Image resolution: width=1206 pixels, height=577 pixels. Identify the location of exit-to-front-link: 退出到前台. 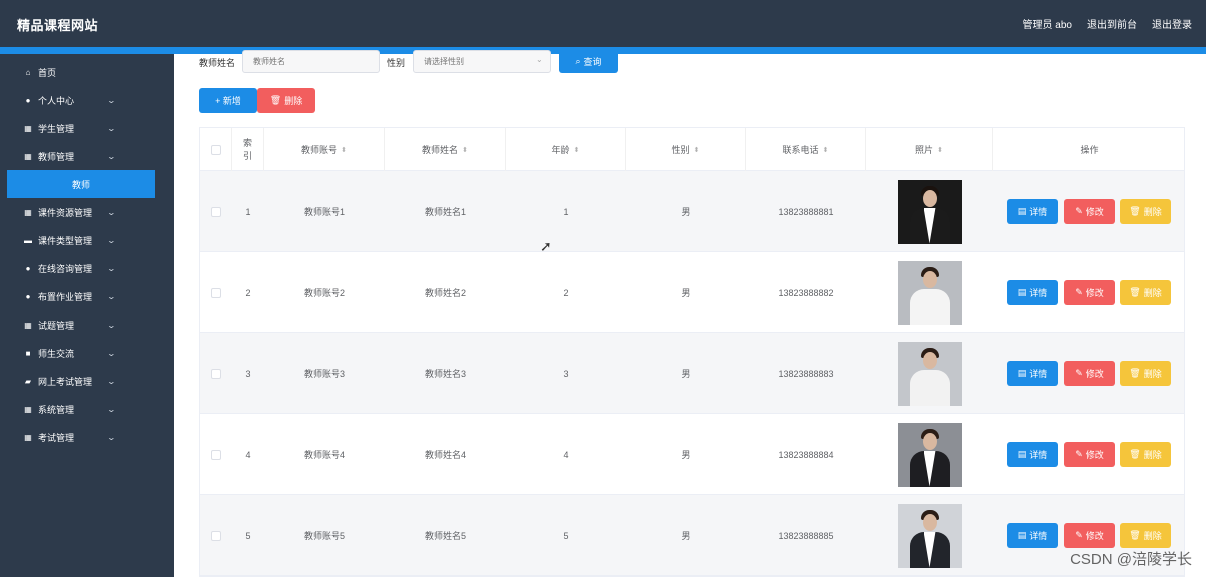
(1112, 23).